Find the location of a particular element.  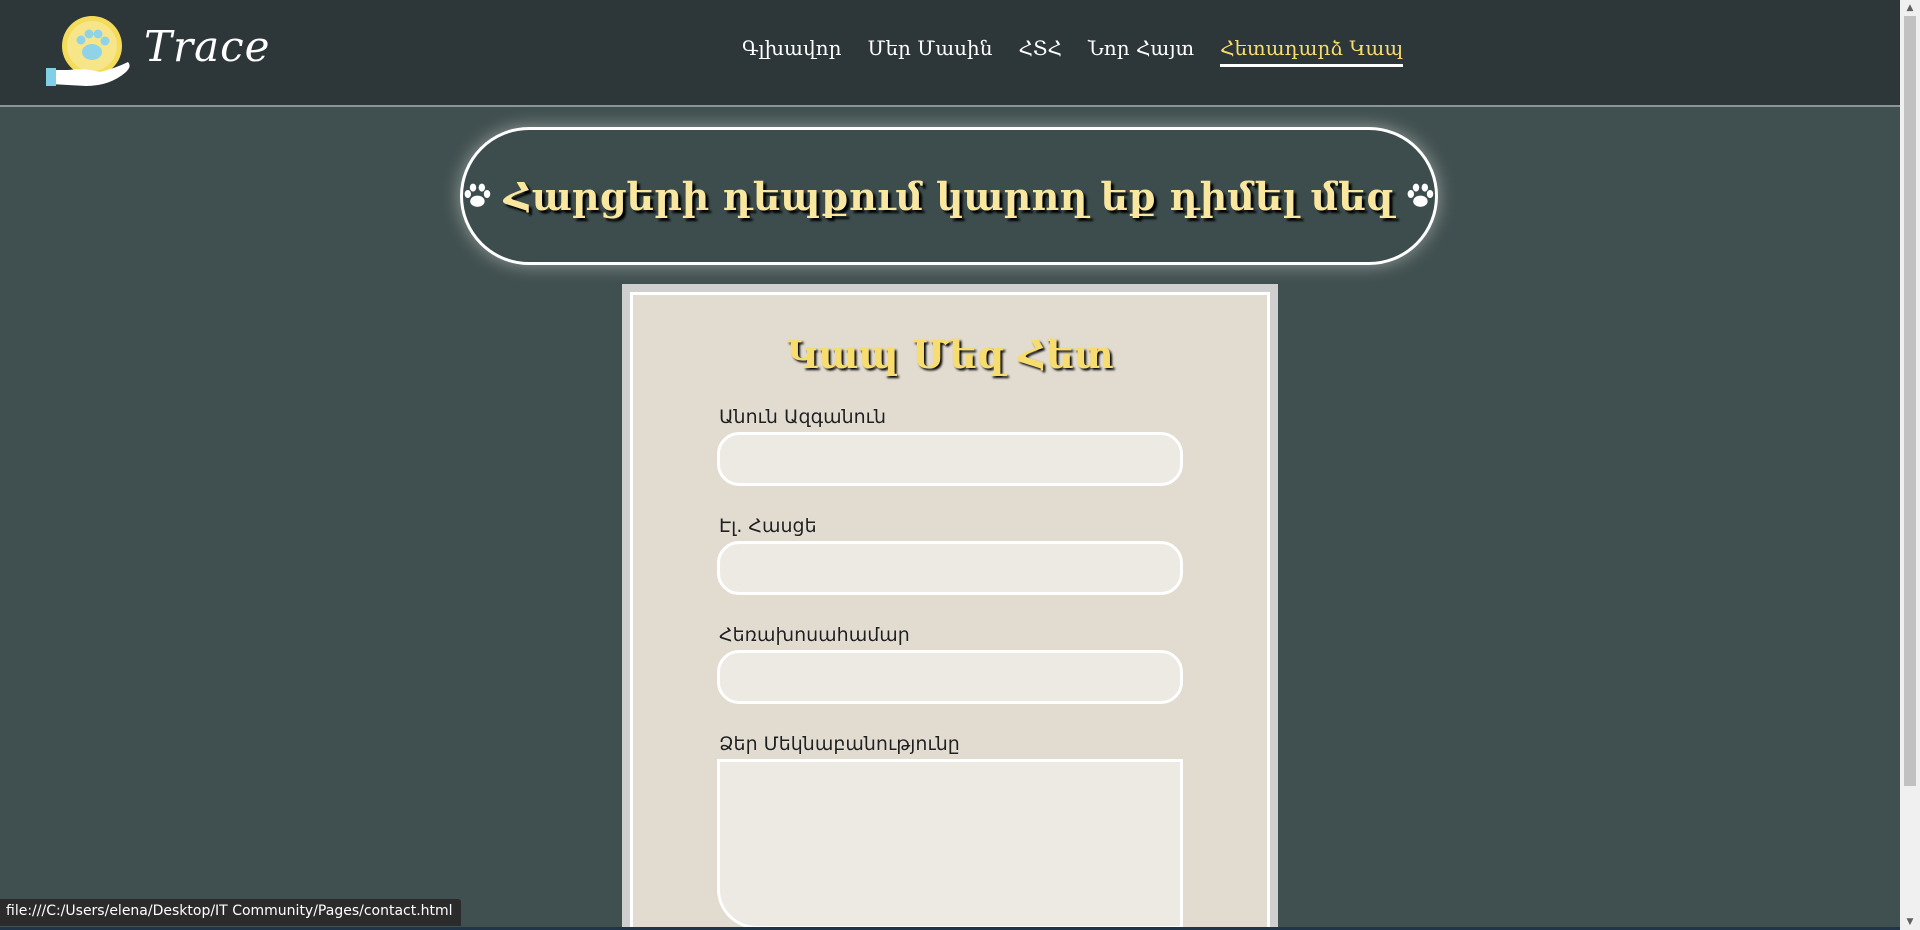

email-input is located at coordinates (950, 568).